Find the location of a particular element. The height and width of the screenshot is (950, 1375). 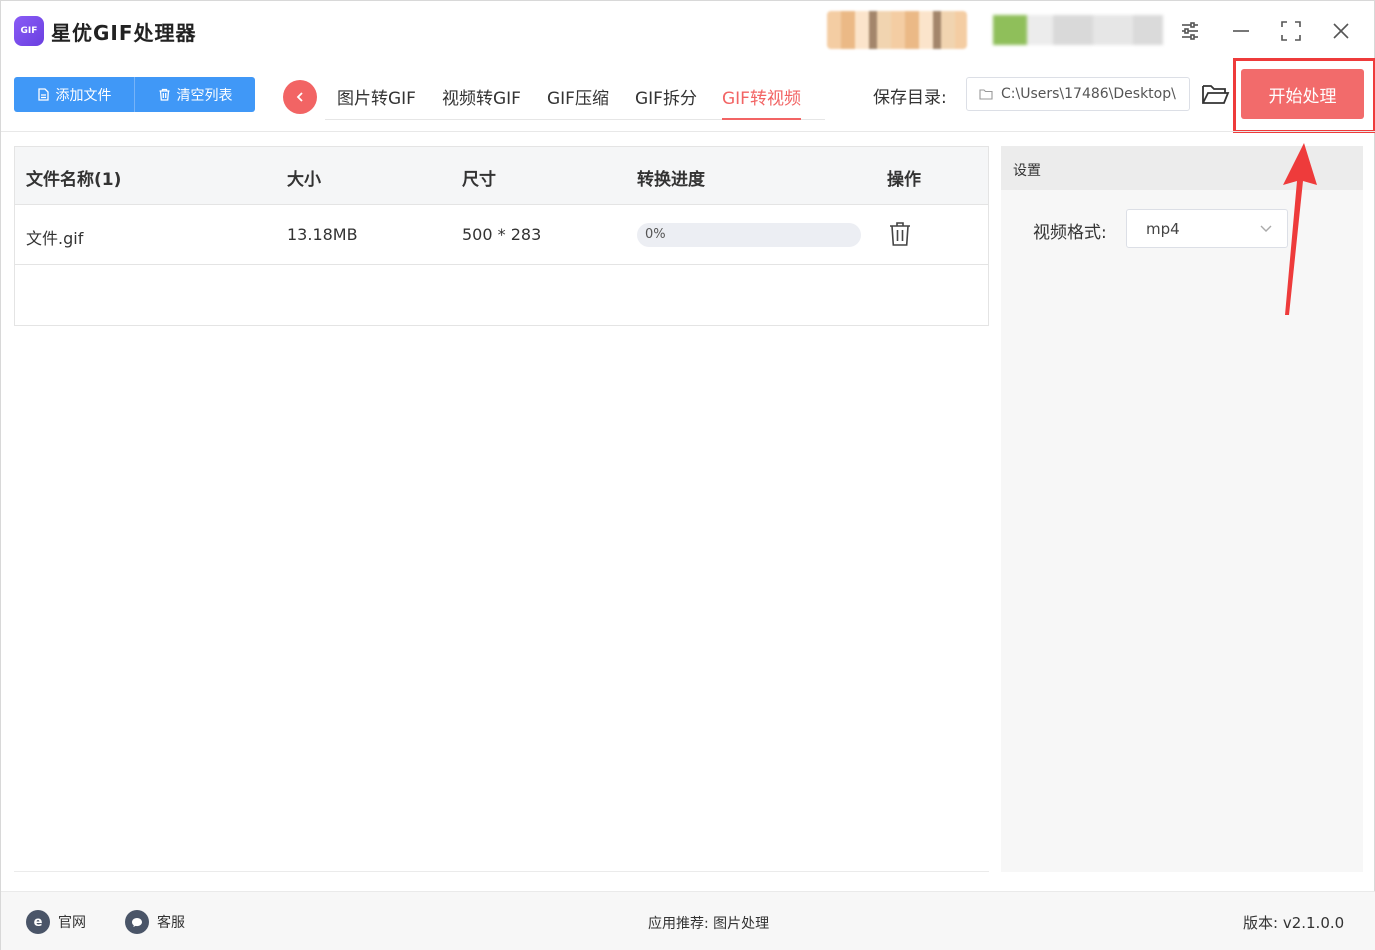

folder-small-icon is located at coordinates (986, 94).